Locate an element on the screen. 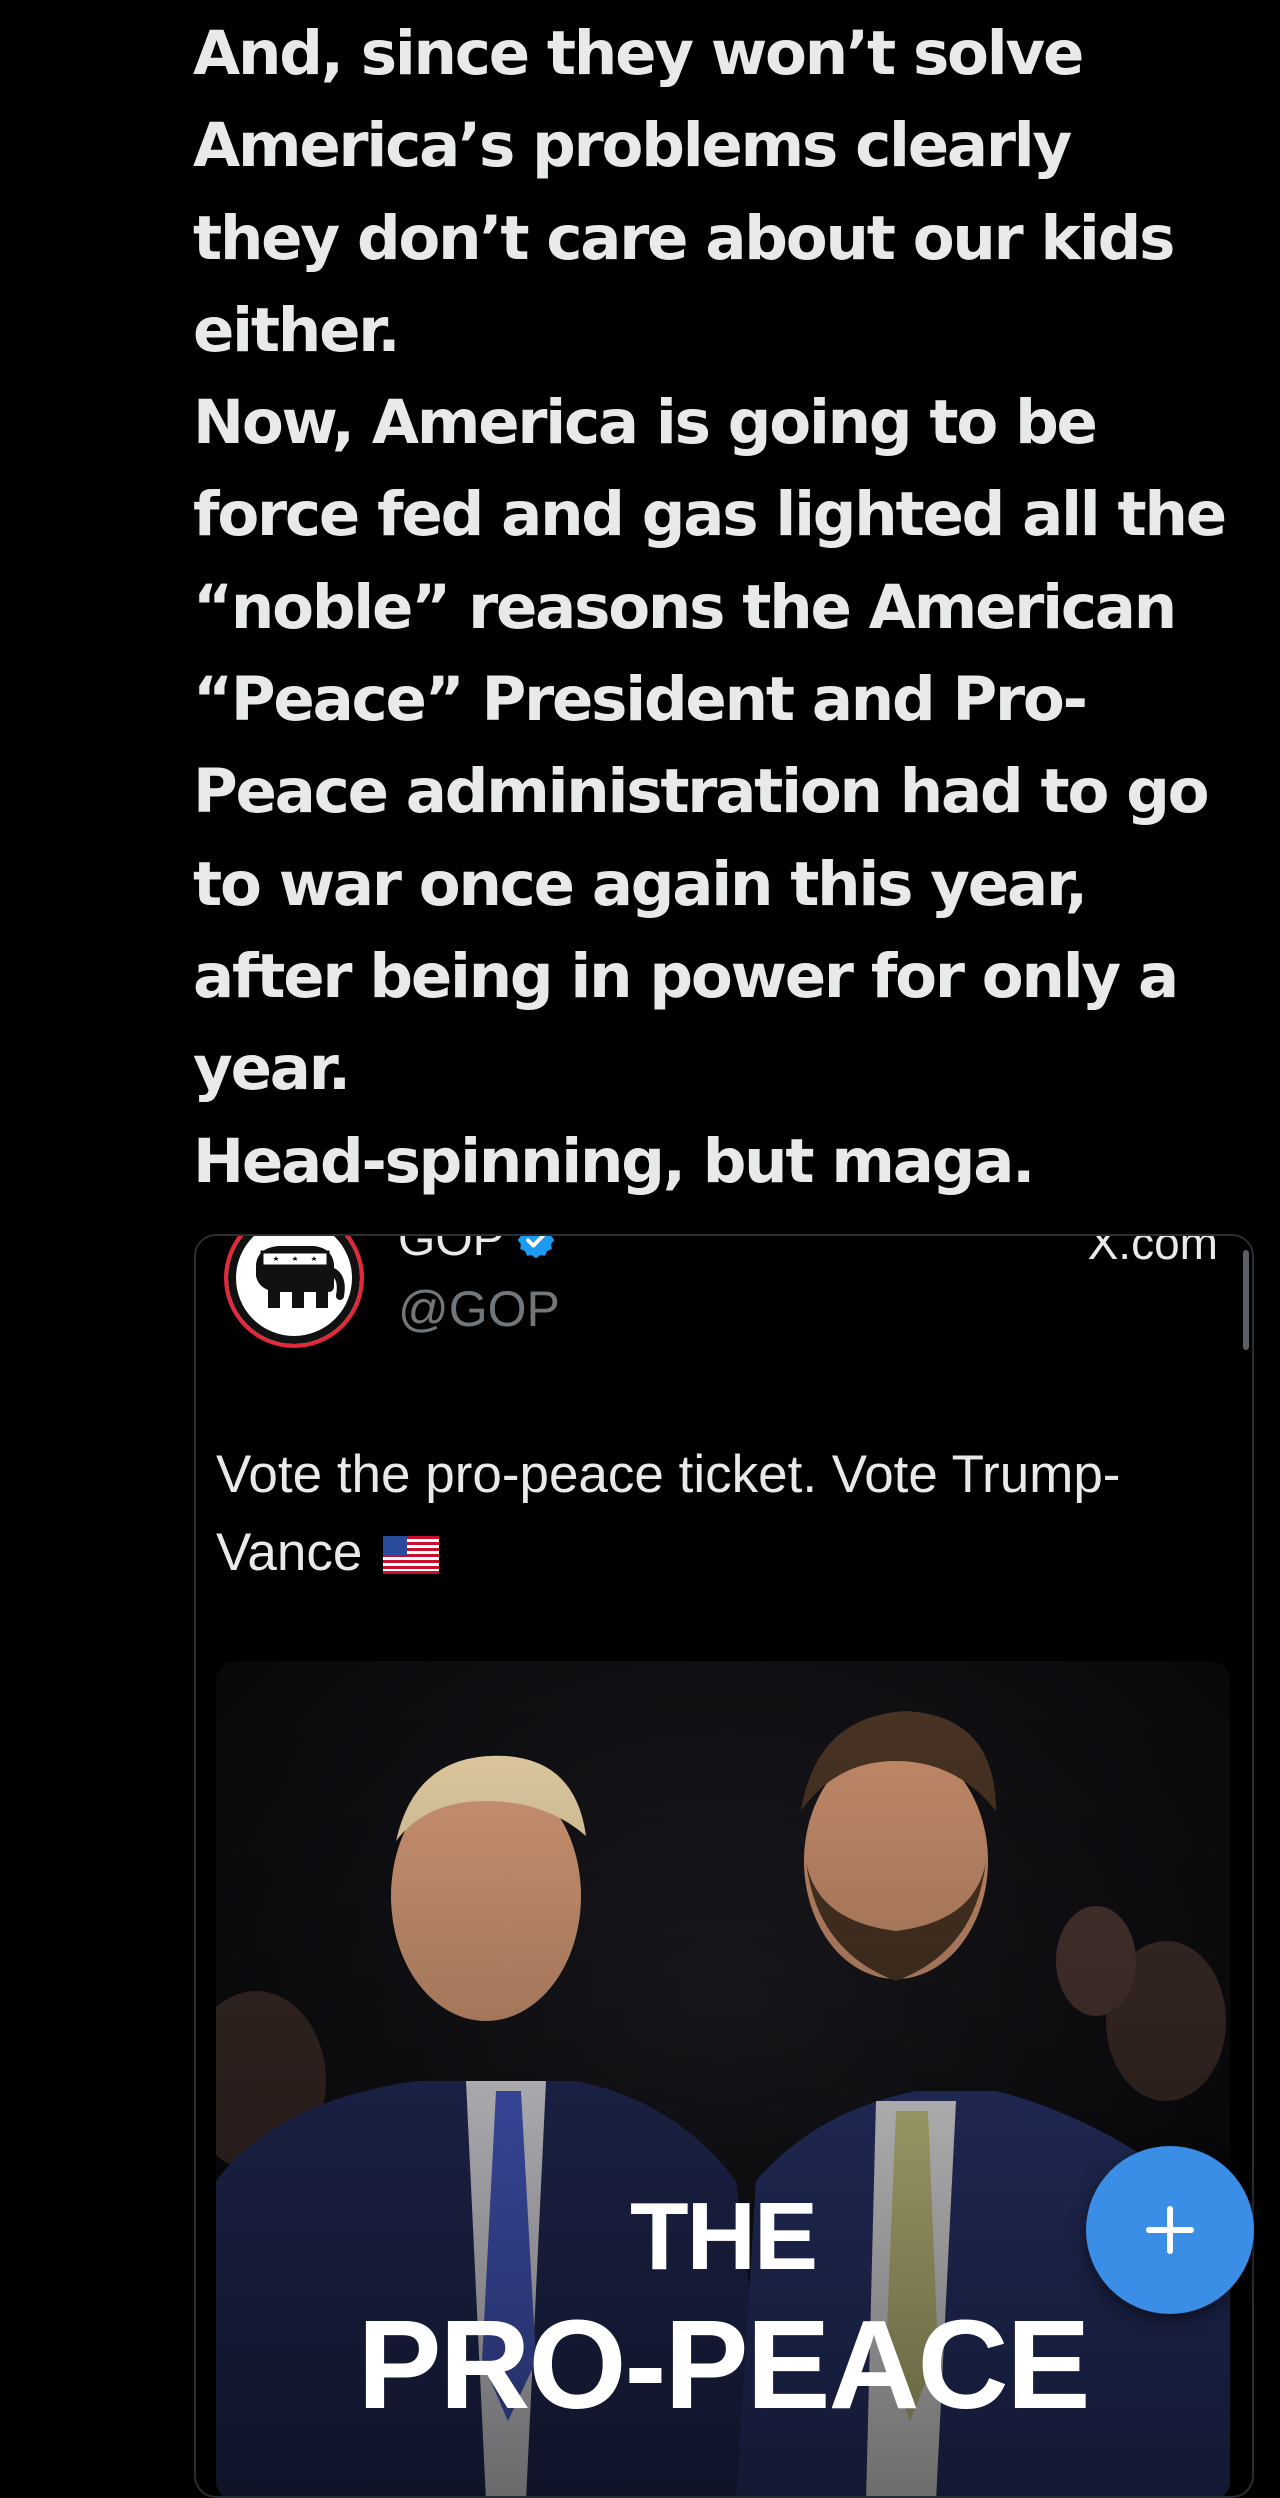  card-scrollbar is located at coordinates (1246, 1300).